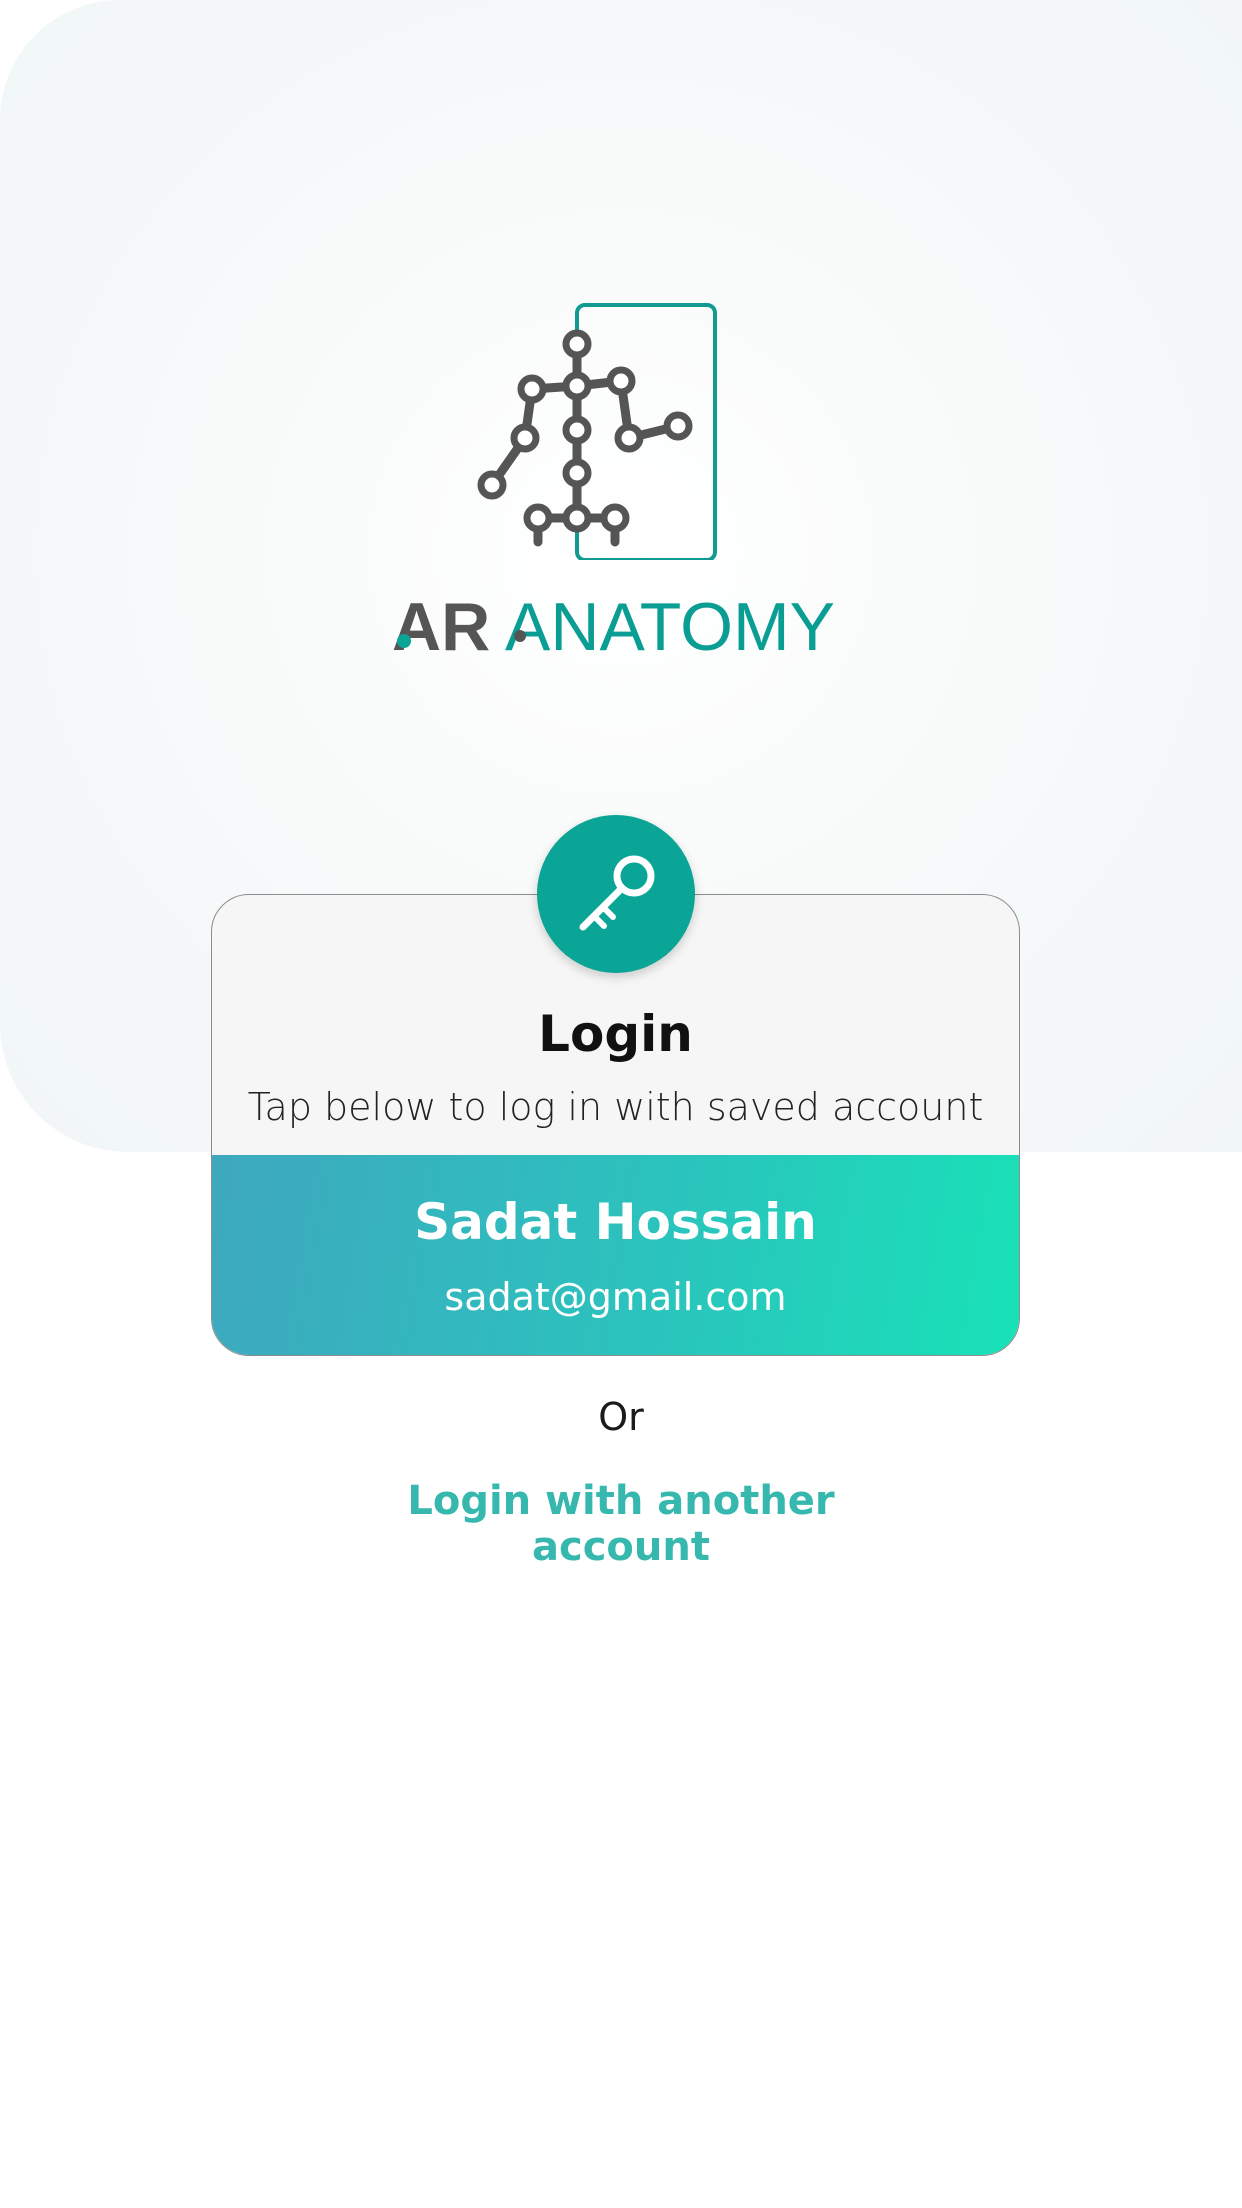  I want to click on saved-account-button: Sadat Hossain sadat@gmail.com, so click(615, 1255).